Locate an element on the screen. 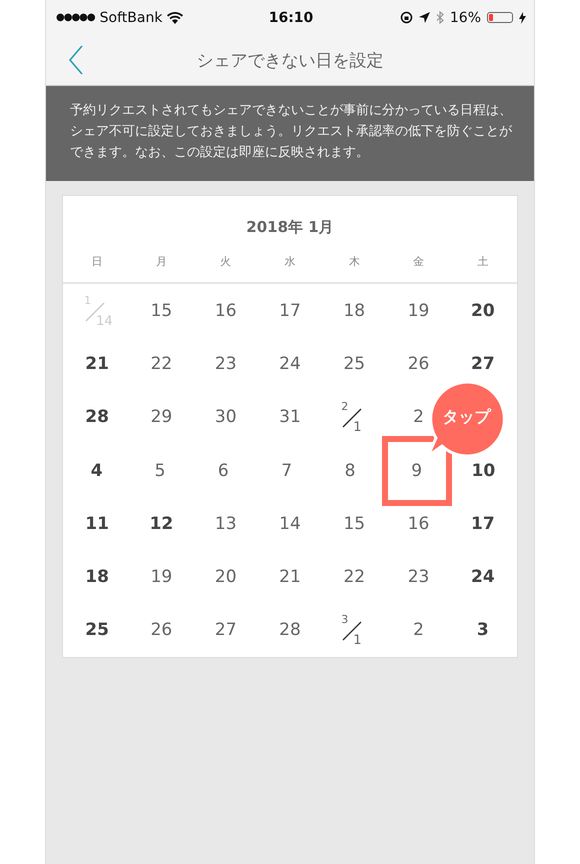 The image size is (580, 864). day-cell: 10 is located at coordinates (483, 470).